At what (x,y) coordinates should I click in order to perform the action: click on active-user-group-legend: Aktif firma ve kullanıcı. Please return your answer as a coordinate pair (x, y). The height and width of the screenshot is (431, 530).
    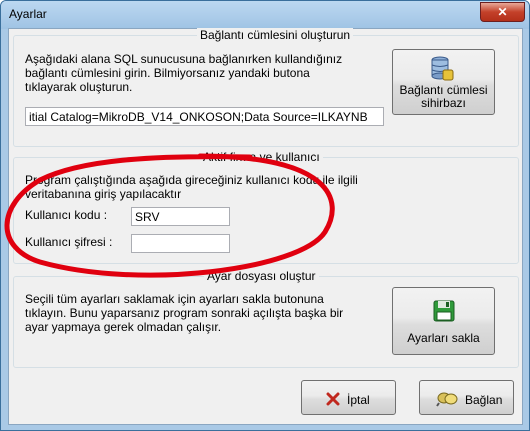
    Looking at the image, I should click on (261, 157).